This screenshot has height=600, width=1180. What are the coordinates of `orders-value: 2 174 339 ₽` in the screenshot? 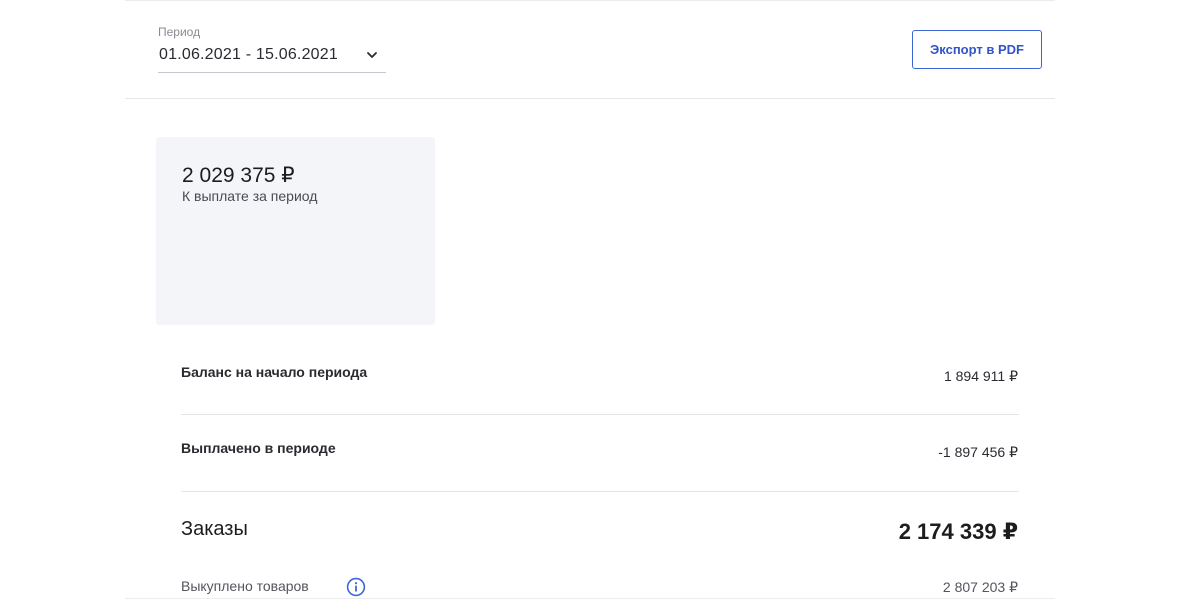 It's located at (958, 531).